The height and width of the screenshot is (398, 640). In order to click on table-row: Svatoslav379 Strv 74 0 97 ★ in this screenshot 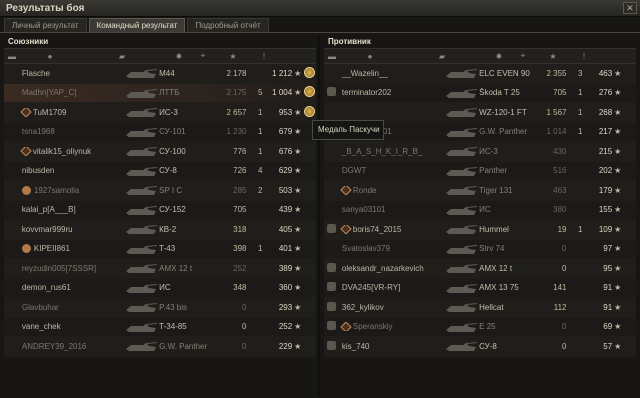, I will do `click(480, 249)`.